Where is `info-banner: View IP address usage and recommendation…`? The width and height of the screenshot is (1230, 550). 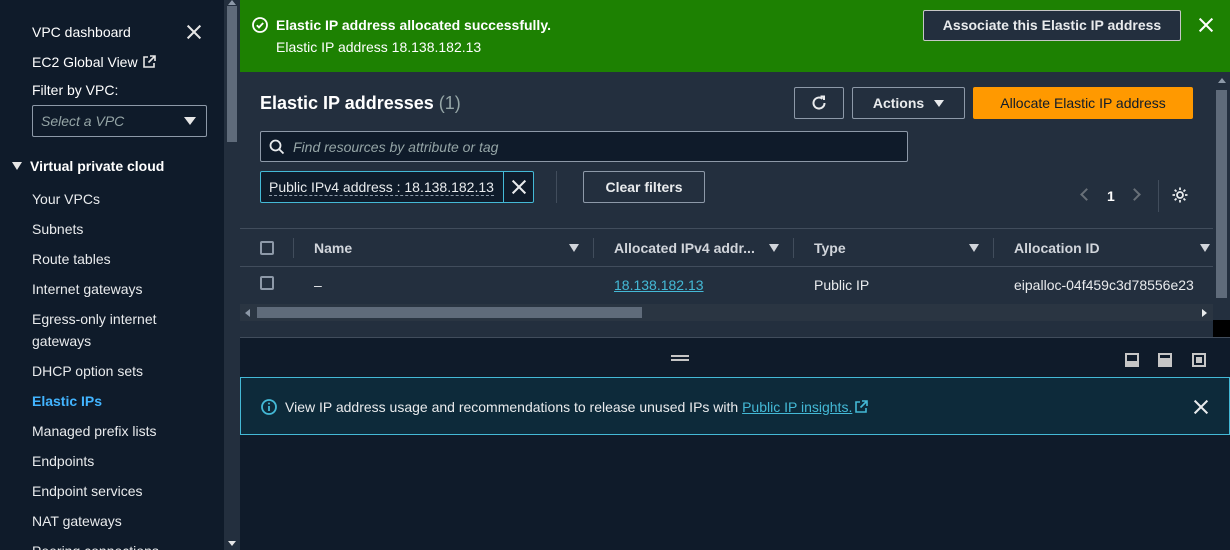 info-banner: View IP address usage and recommendation… is located at coordinates (735, 406).